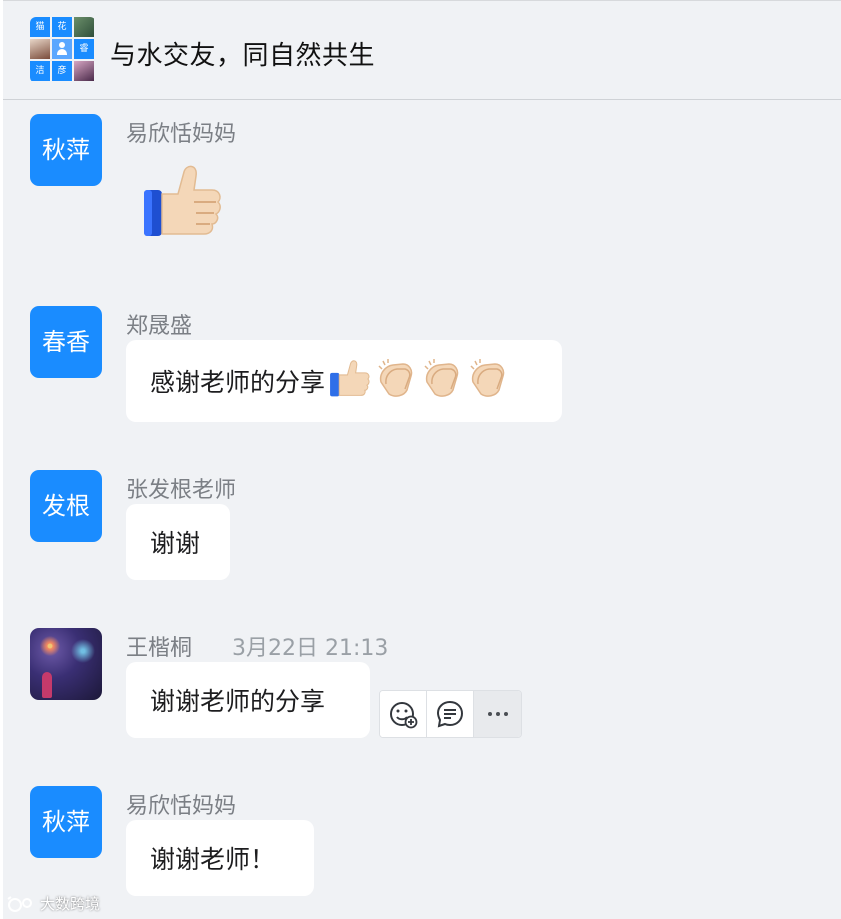 The width and height of the screenshot is (841, 919). I want to click on sender-name: 郑晟盛, so click(159, 326).